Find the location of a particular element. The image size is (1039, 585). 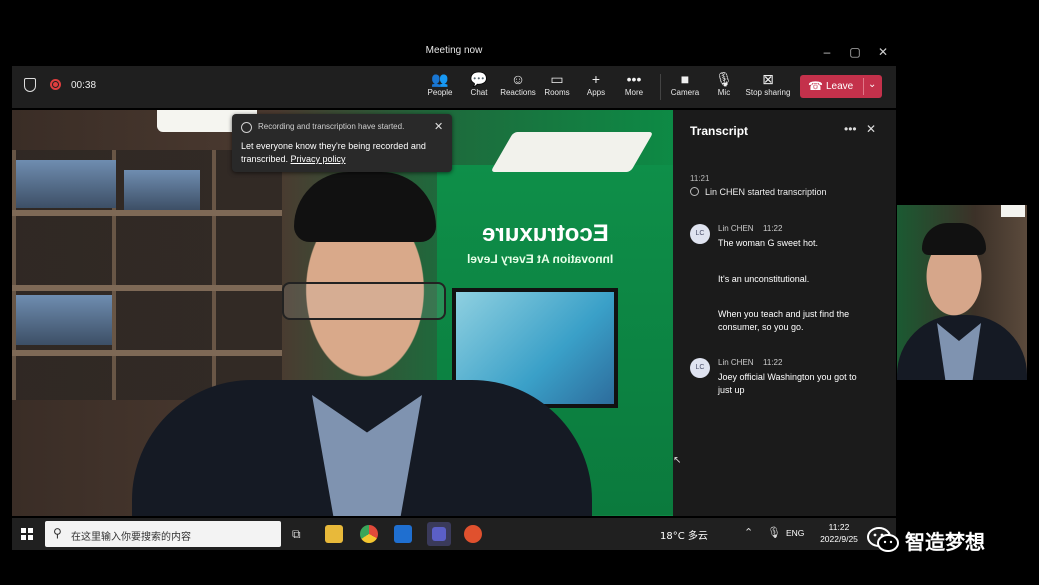

leave-button: ☎ Leave ⌄ is located at coordinates (841, 86).